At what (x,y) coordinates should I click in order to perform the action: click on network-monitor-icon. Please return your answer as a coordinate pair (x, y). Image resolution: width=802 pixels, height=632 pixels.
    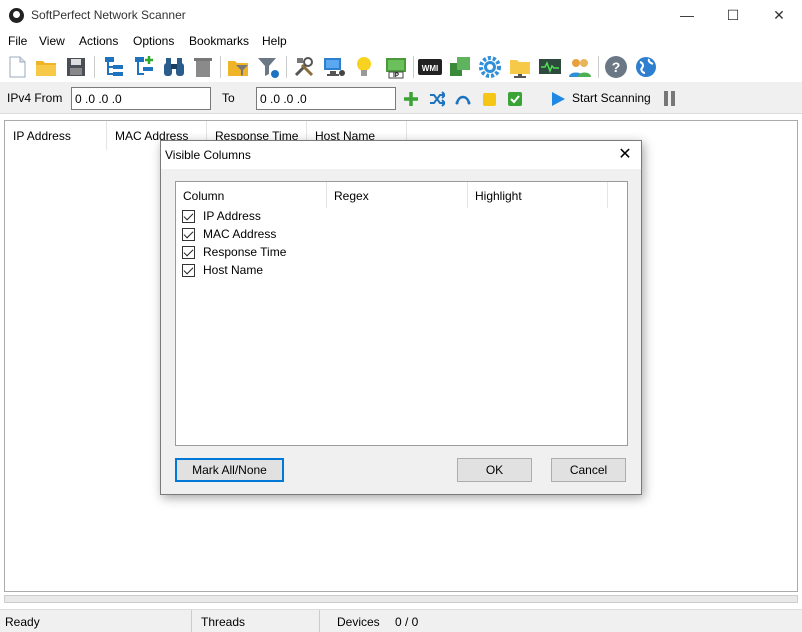
    Looking at the image, I should click on (550, 67).